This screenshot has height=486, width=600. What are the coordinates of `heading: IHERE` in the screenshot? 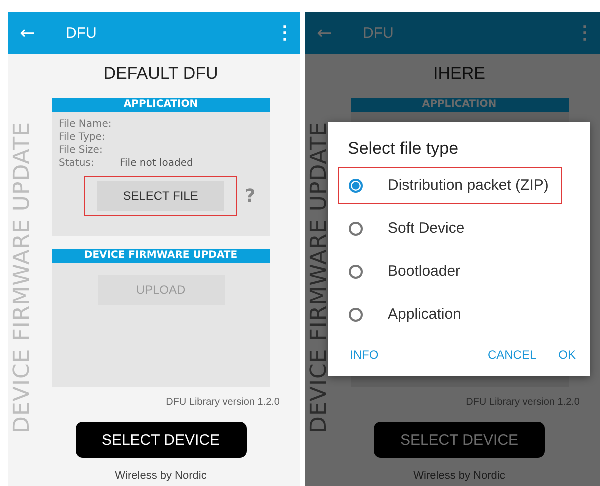 It's located at (460, 74).